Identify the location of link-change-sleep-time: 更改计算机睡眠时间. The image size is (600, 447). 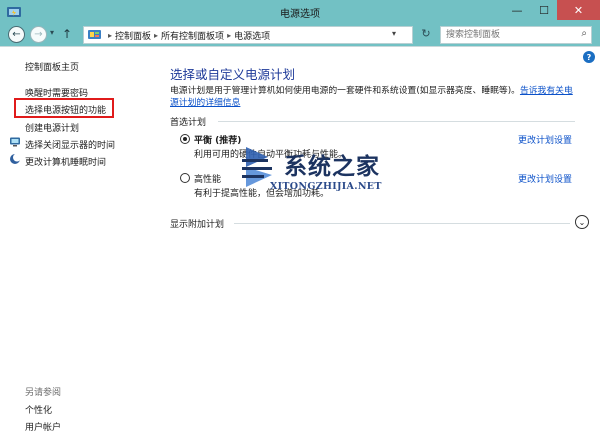
(65, 161).